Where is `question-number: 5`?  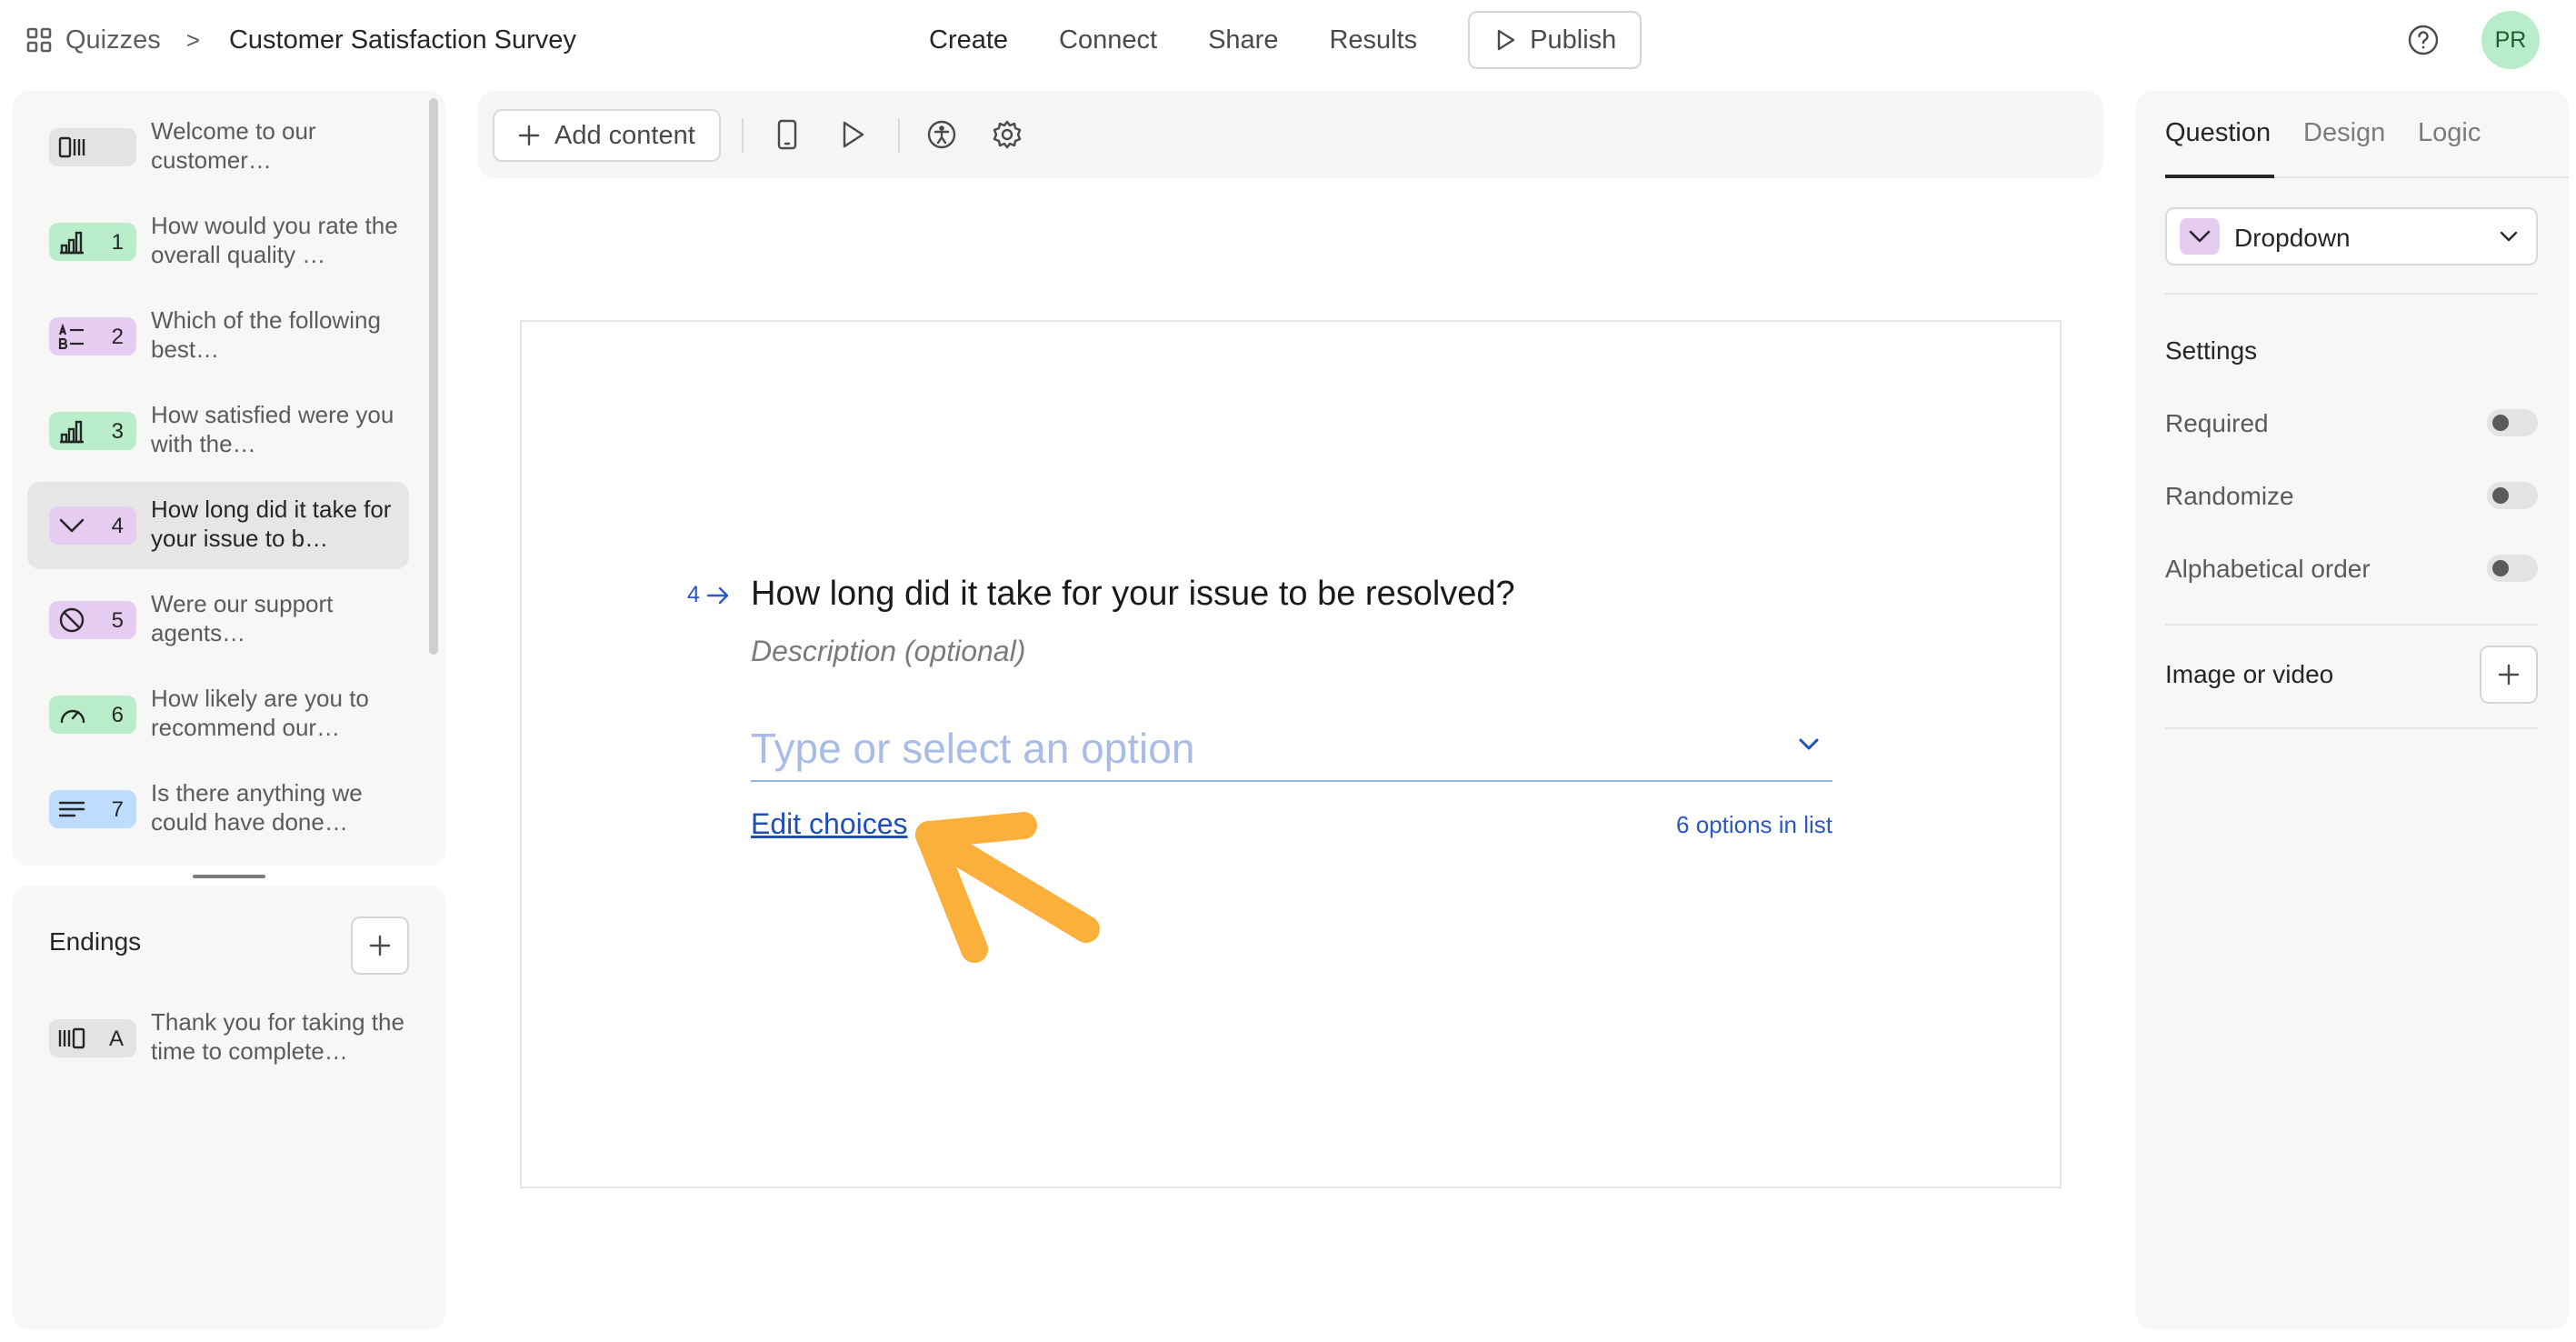 question-number: 5 is located at coordinates (118, 620).